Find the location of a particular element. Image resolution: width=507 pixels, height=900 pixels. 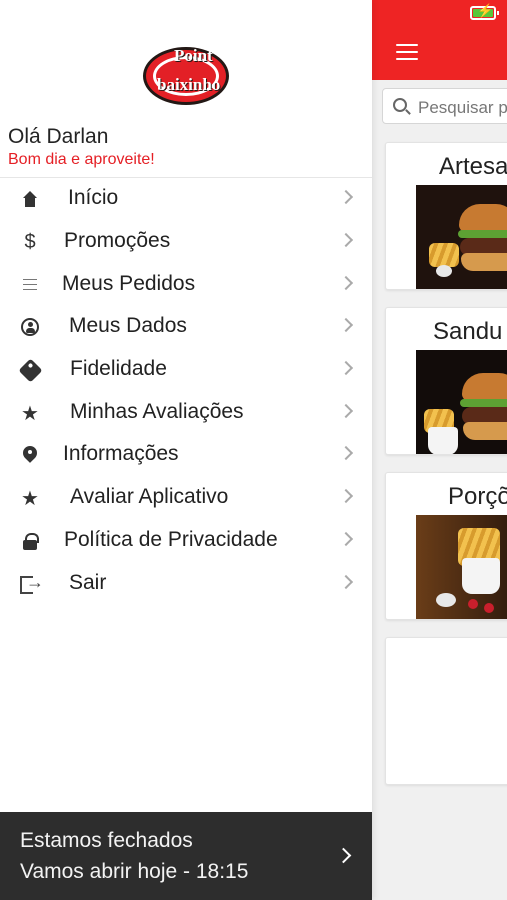

menu-item-informacoes: Informações is located at coordinates (186, 455).